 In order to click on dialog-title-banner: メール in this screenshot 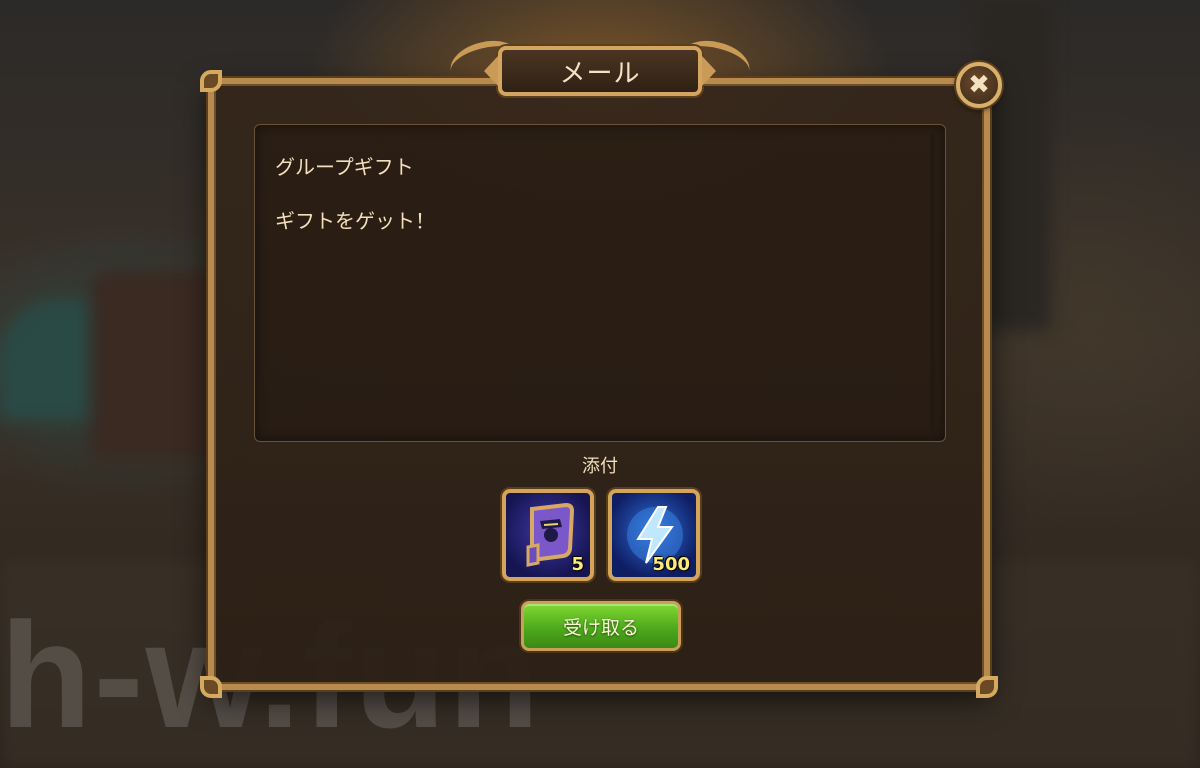, I will do `click(600, 68)`.